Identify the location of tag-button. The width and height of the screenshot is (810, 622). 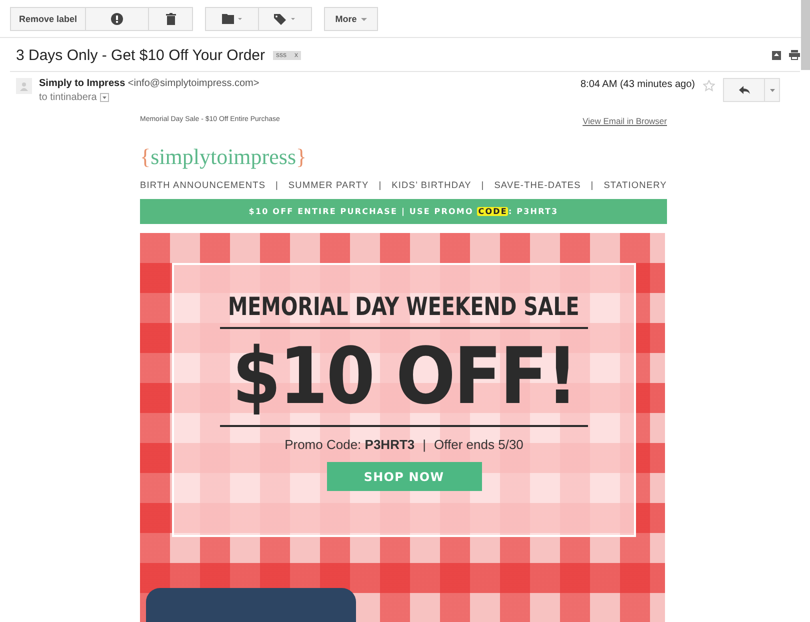
(285, 19).